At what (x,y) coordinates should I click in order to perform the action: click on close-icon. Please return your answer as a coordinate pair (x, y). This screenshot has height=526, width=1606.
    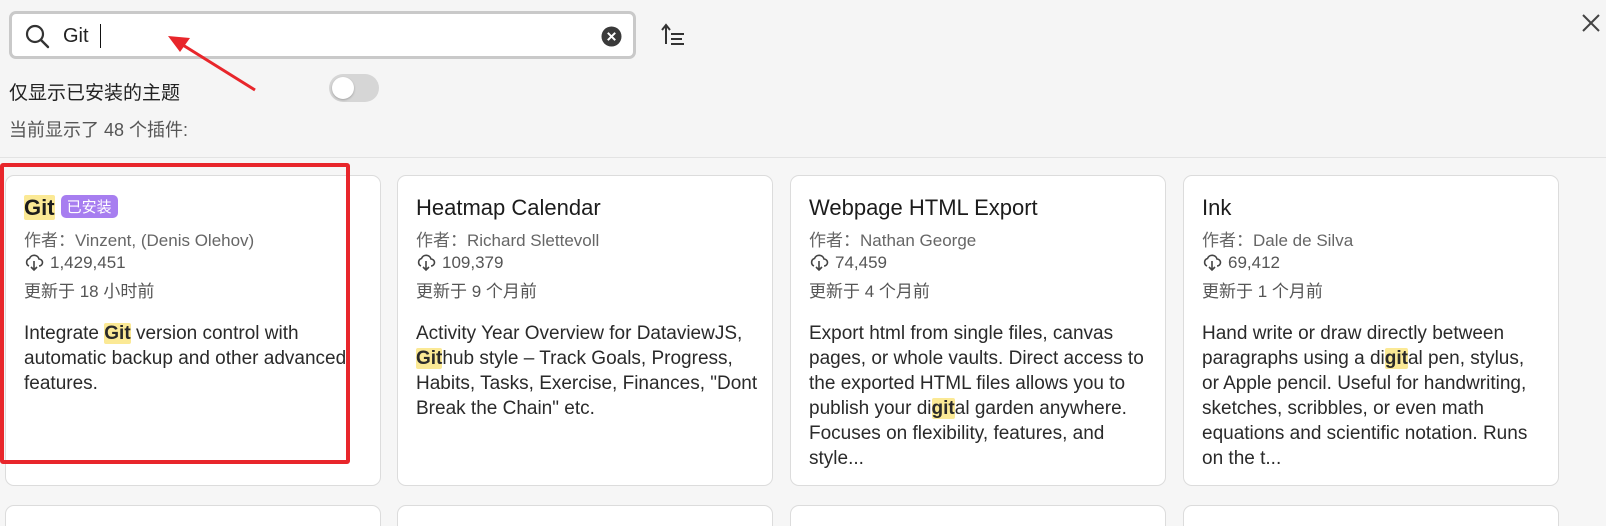
    Looking at the image, I should click on (1591, 23).